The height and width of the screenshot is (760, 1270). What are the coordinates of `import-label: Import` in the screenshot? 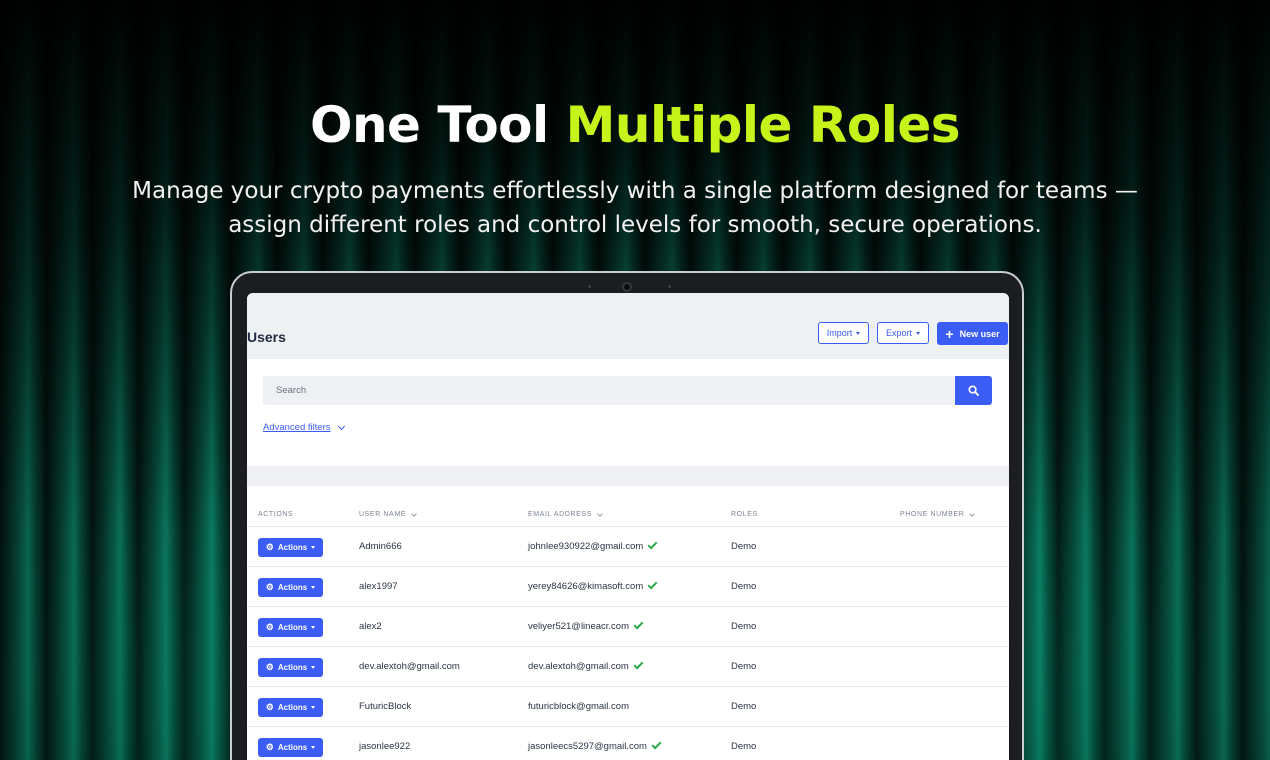 It's located at (839, 333).